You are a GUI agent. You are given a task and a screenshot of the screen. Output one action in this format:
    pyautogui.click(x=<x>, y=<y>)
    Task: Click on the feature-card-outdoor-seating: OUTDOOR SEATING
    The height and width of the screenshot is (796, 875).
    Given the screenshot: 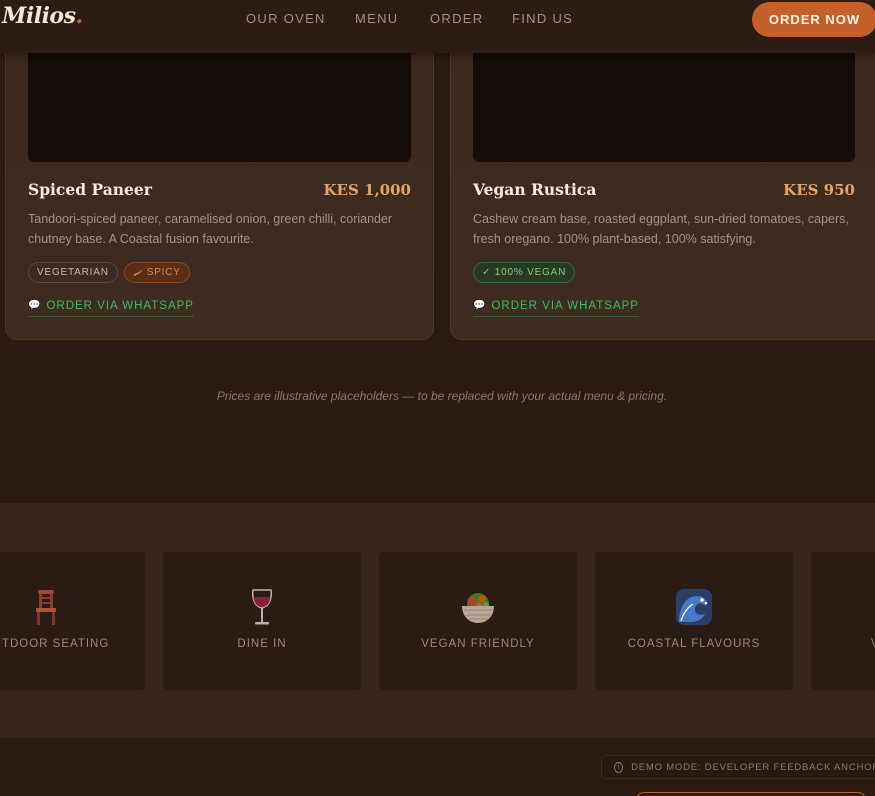 What is the action you would take?
    pyautogui.click(x=72, y=621)
    